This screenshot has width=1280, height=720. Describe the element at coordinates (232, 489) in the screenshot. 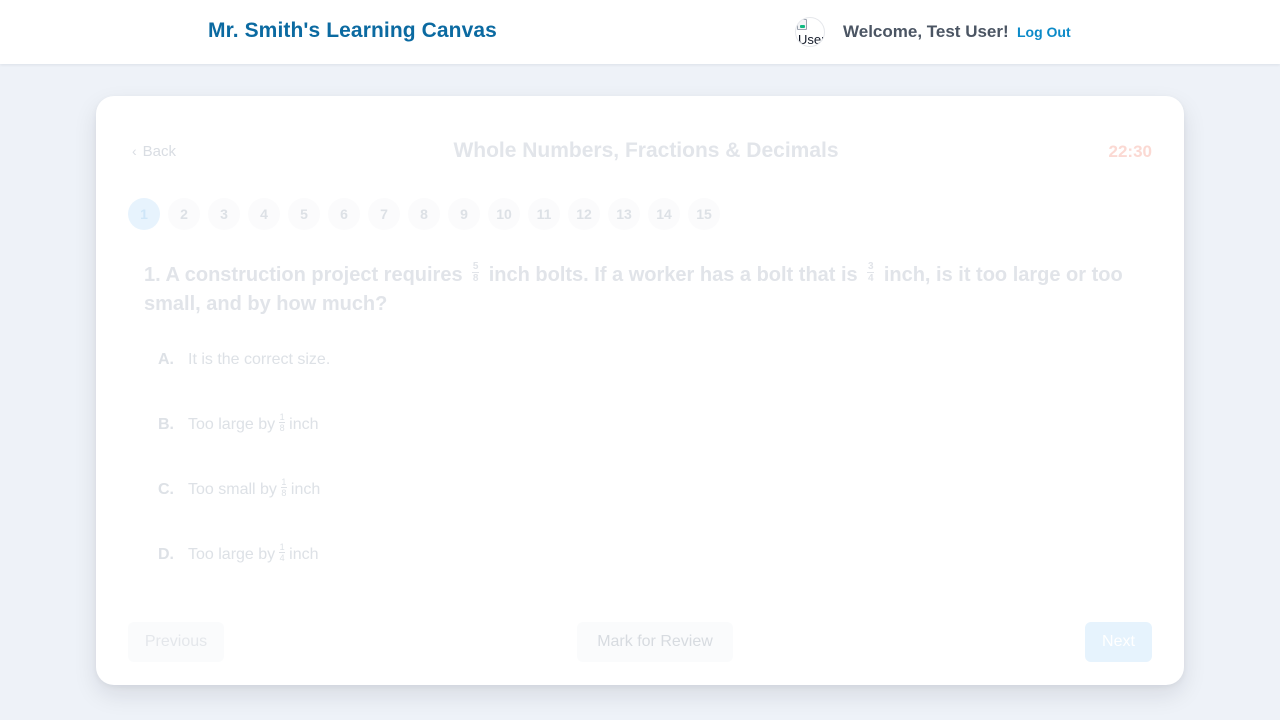

I see `option-text: Too small by` at that location.